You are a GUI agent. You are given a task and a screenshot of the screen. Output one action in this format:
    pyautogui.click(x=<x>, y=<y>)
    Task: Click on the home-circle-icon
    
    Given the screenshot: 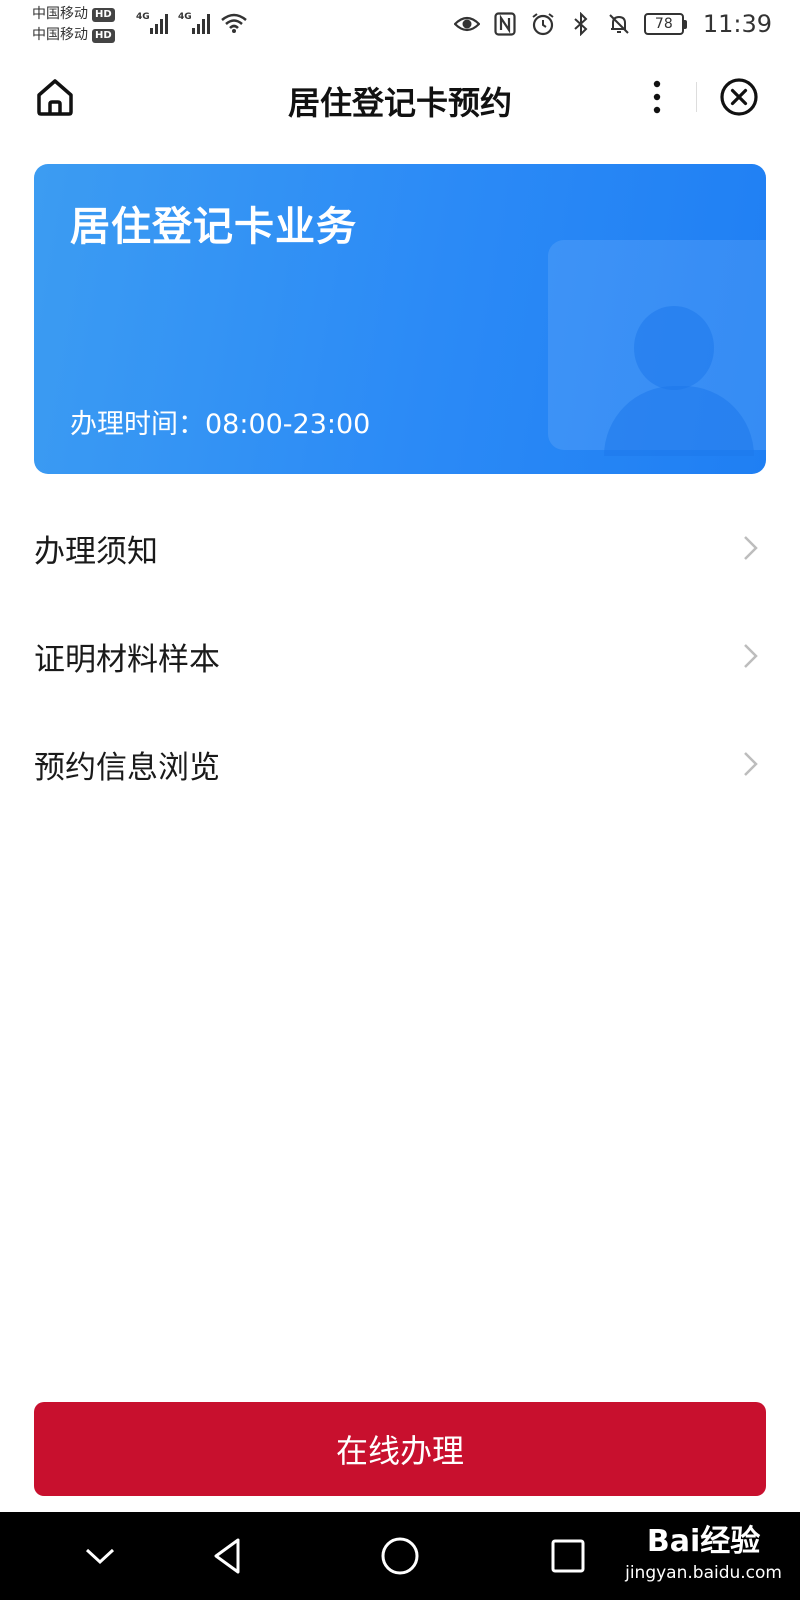 What is the action you would take?
    pyautogui.click(x=400, y=1556)
    